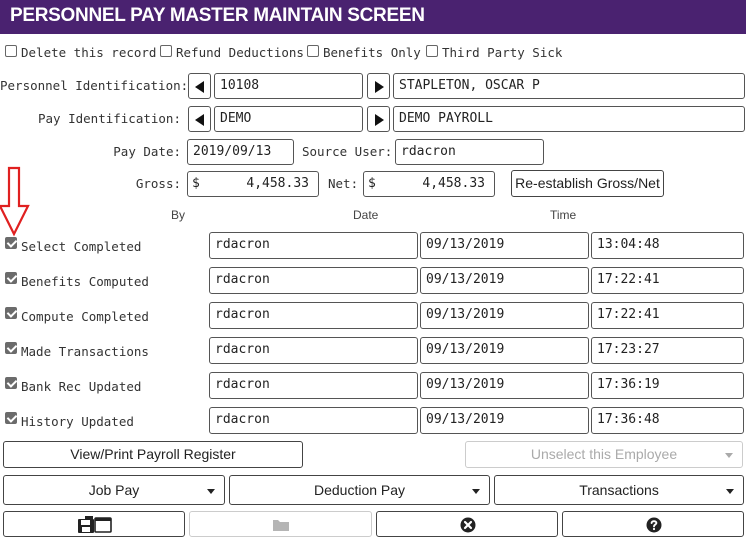  I want to click on pay-id-label: Pay Identification:, so click(109, 118).